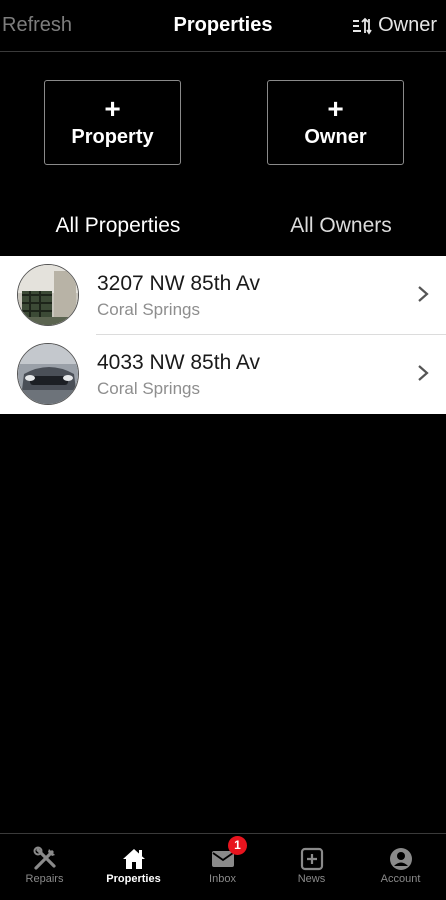 The width and height of the screenshot is (446, 900). I want to click on nav-bar: Refresh Properties Owner, so click(223, 26).